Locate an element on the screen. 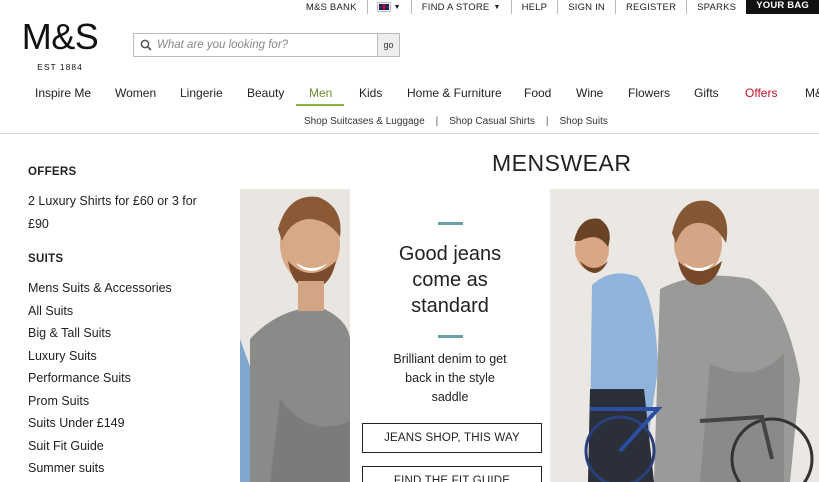 Image resolution: width=819 pixels, height=482 pixels. bank-link: M&S BANK is located at coordinates (331, 7).